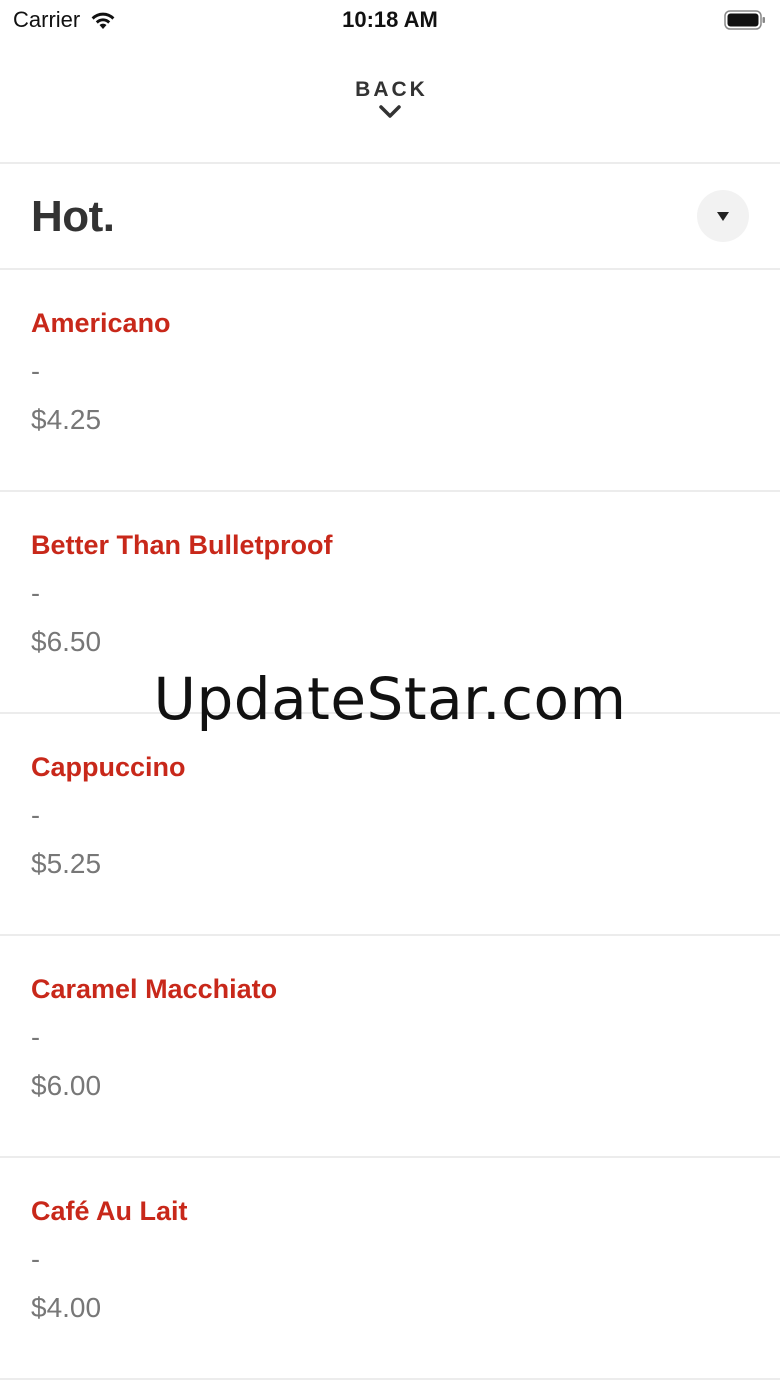 This screenshot has width=780, height=1387. What do you see at coordinates (66, 419) in the screenshot?
I see `item-price: $4.25` at bounding box center [66, 419].